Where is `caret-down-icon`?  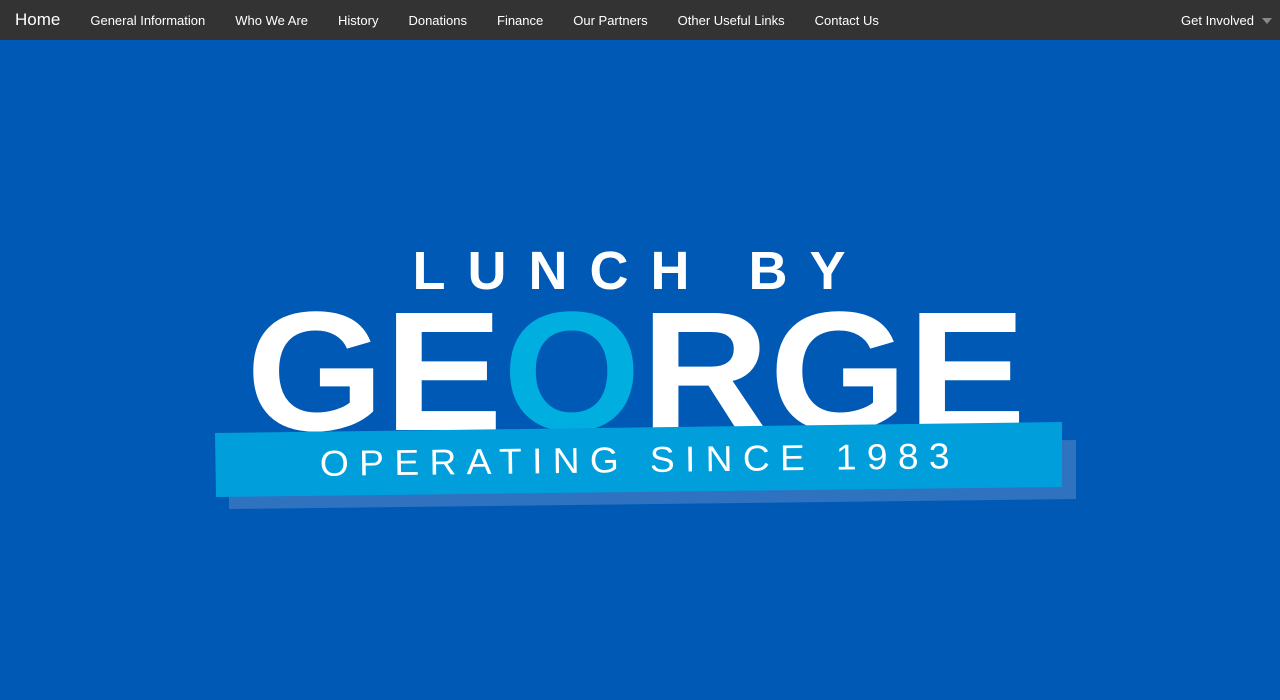 caret-down-icon is located at coordinates (1267, 20).